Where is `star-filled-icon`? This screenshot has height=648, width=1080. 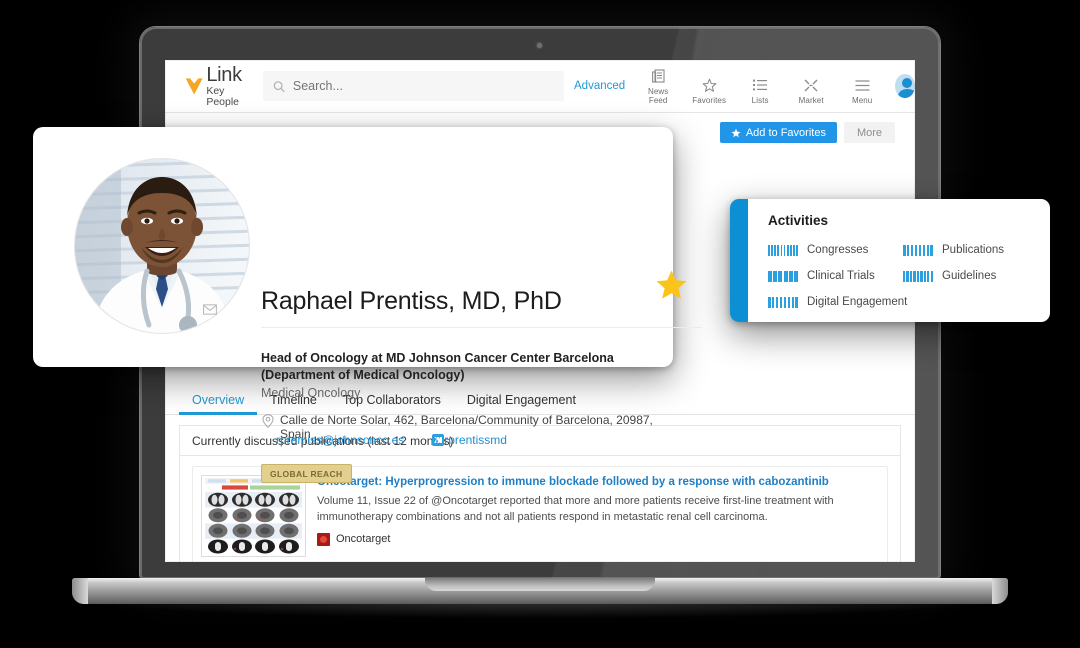 star-filled-icon is located at coordinates (736, 132).